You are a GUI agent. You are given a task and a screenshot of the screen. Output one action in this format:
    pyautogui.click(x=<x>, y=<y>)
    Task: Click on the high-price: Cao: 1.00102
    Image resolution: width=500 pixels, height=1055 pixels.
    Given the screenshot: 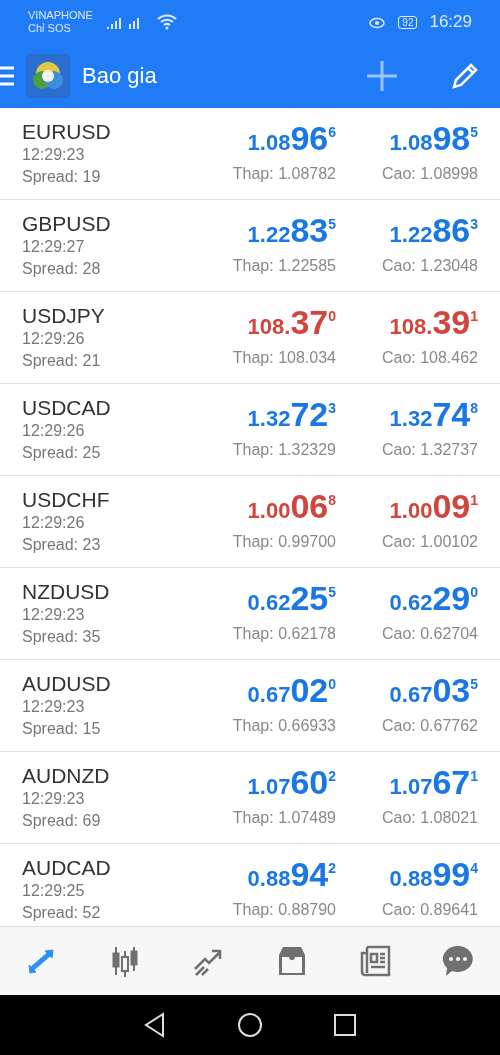 What is the action you would take?
    pyautogui.click(x=429, y=542)
    